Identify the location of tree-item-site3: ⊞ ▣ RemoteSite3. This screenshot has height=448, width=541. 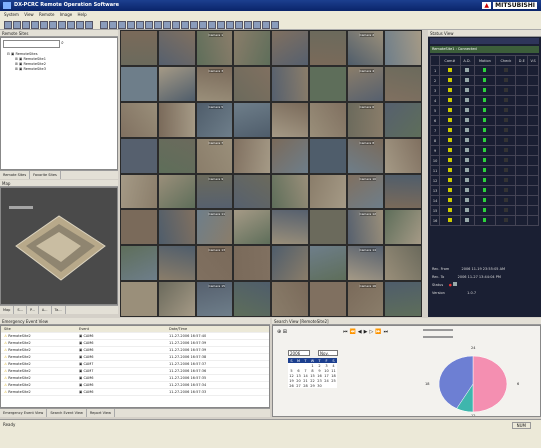
(26, 69).